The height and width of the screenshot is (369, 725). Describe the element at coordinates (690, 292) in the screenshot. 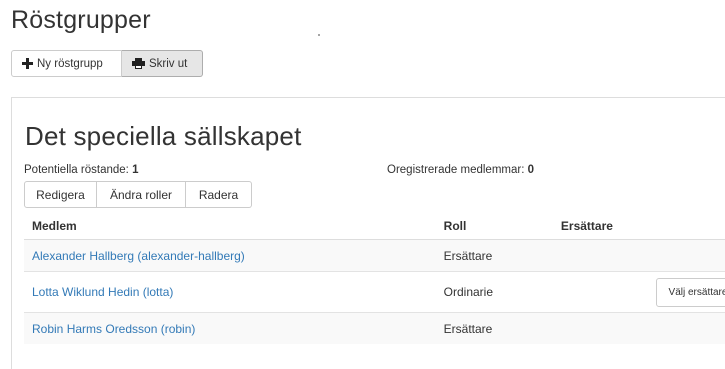

I see `choose-substitute-button: Välj ersättare` at that location.